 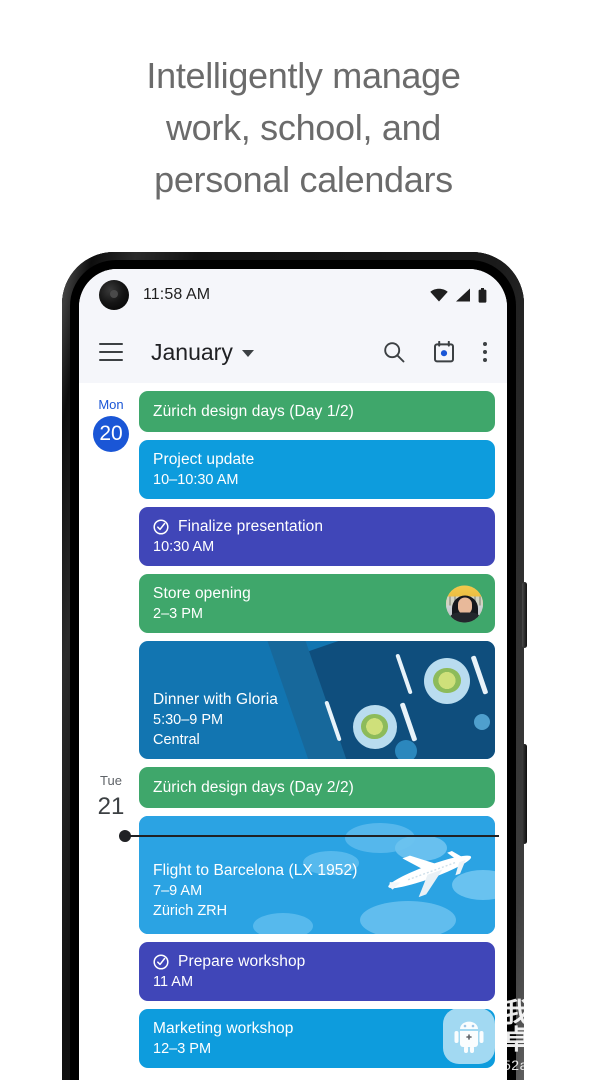 What do you see at coordinates (184, 547) in the screenshot?
I see `task-time: 10:30 AM` at bounding box center [184, 547].